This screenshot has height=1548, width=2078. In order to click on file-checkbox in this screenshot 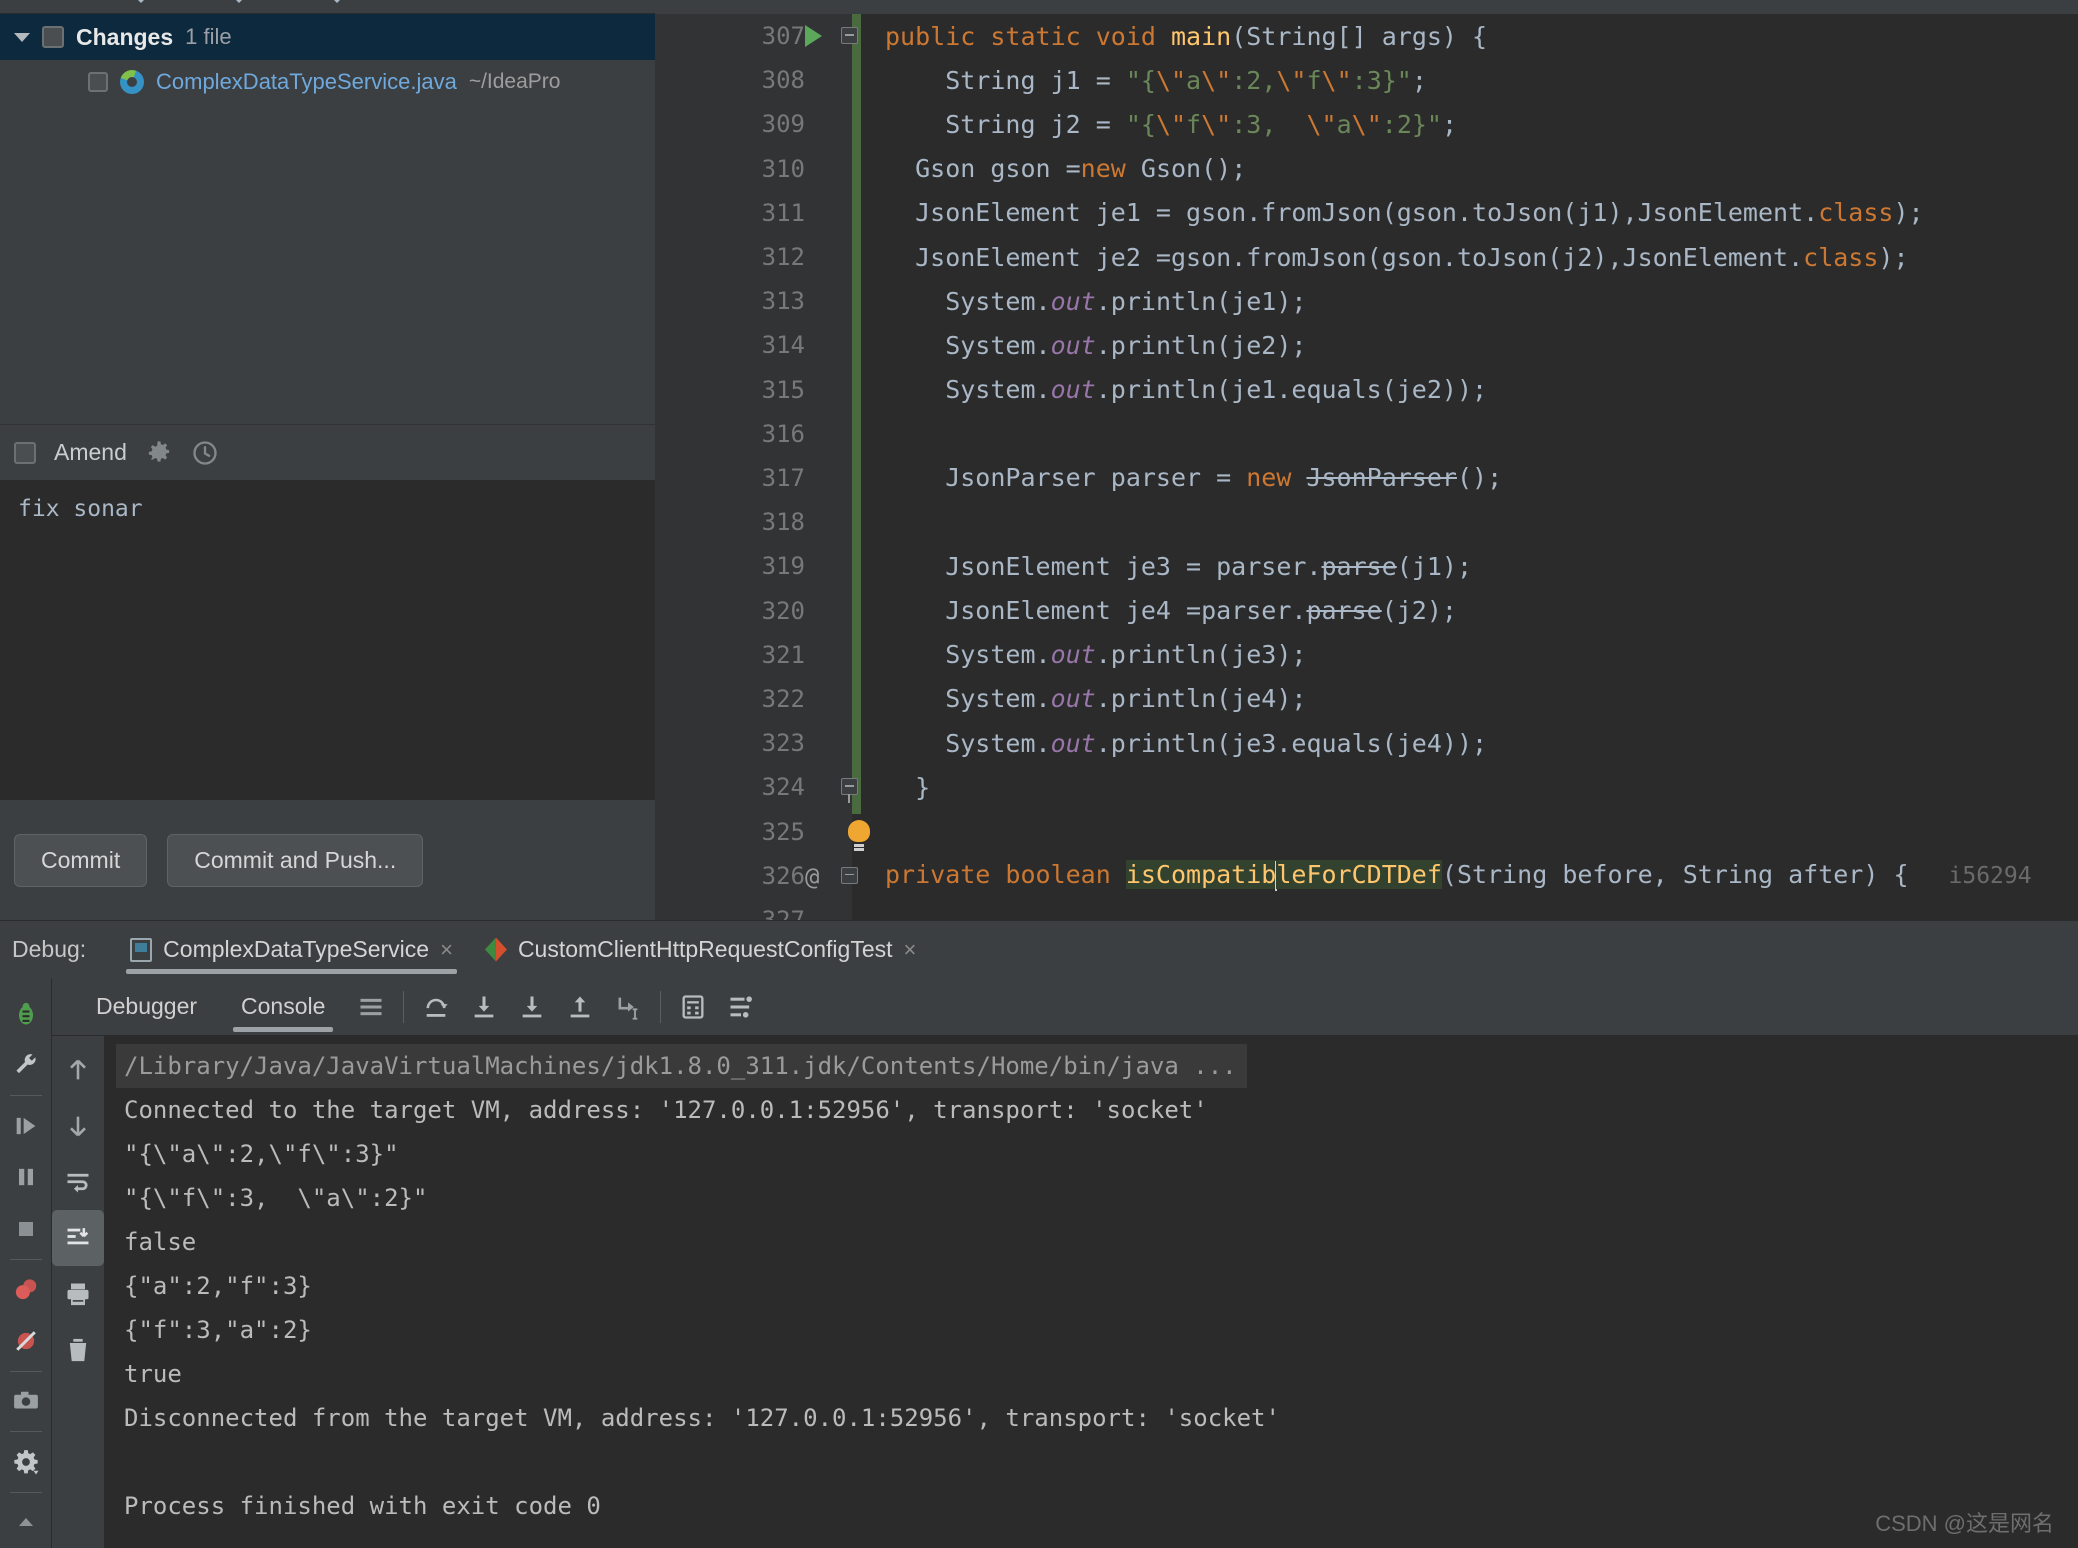, I will do `click(98, 82)`.